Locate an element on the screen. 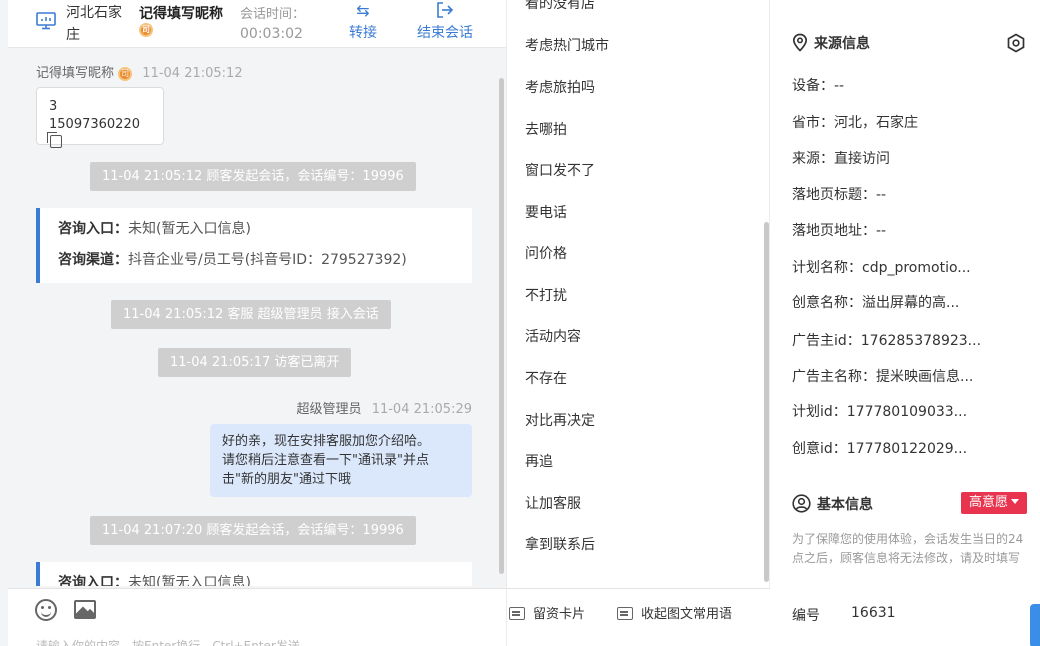  message-timestamp: 11-04 21:05:12 is located at coordinates (192, 73).